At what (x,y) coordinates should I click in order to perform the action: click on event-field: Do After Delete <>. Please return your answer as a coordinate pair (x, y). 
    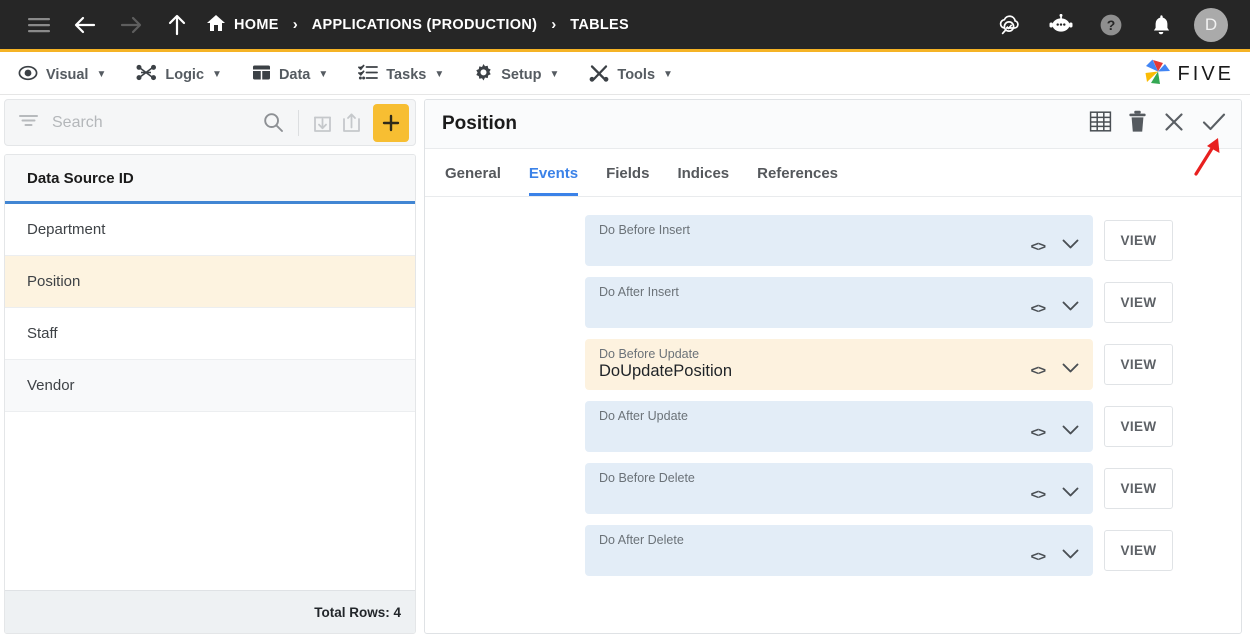
    Looking at the image, I should click on (839, 550).